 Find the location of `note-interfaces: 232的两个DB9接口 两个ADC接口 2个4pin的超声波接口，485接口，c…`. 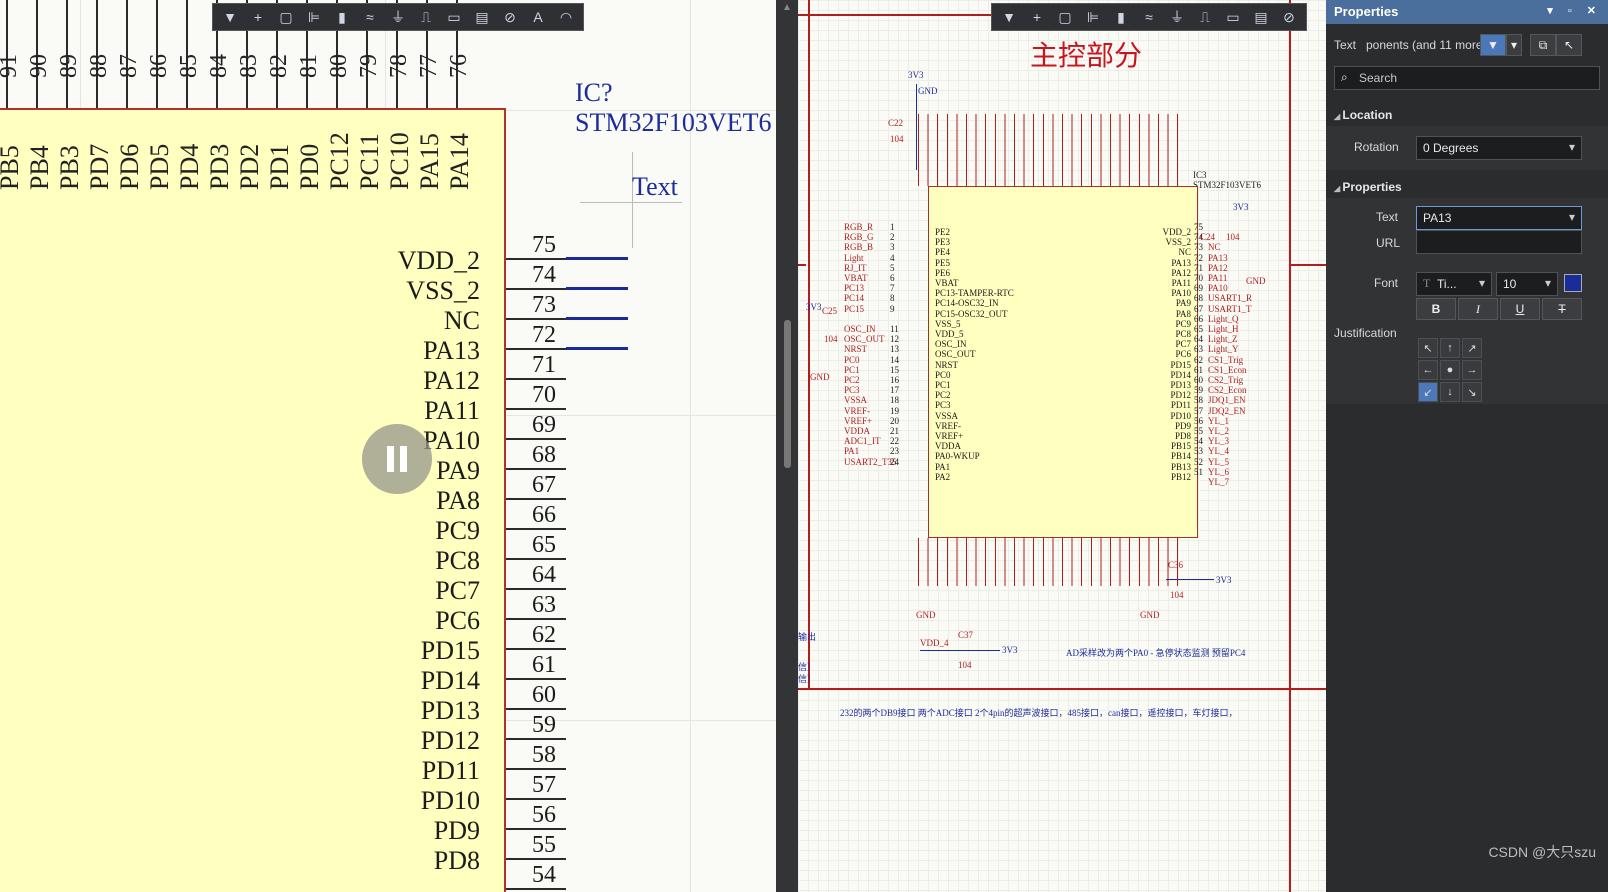

note-interfaces: 232的两个DB9接口 两个ADC接口 2个4pin的超声波接口，485接口，c… is located at coordinates (1039, 713).